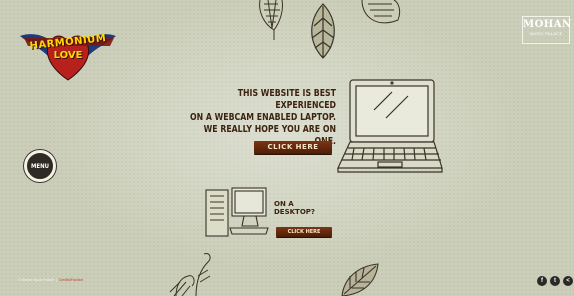 Image resolution: width=574 pixels, height=296 pixels. What do you see at coordinates (568, 281) in the screenshot?
I see `share-icon: <` at bounding box center [568, 281].